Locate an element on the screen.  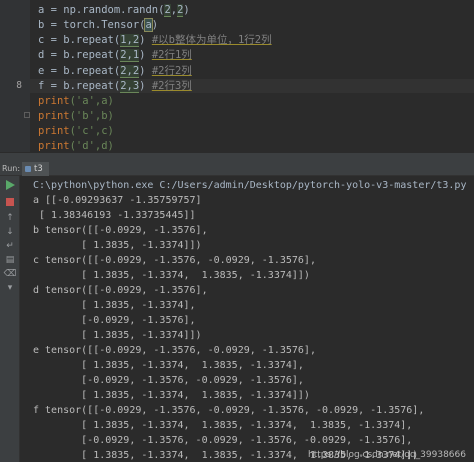
code-text: a = np.random.randn( is located at coordinates (101, 10).